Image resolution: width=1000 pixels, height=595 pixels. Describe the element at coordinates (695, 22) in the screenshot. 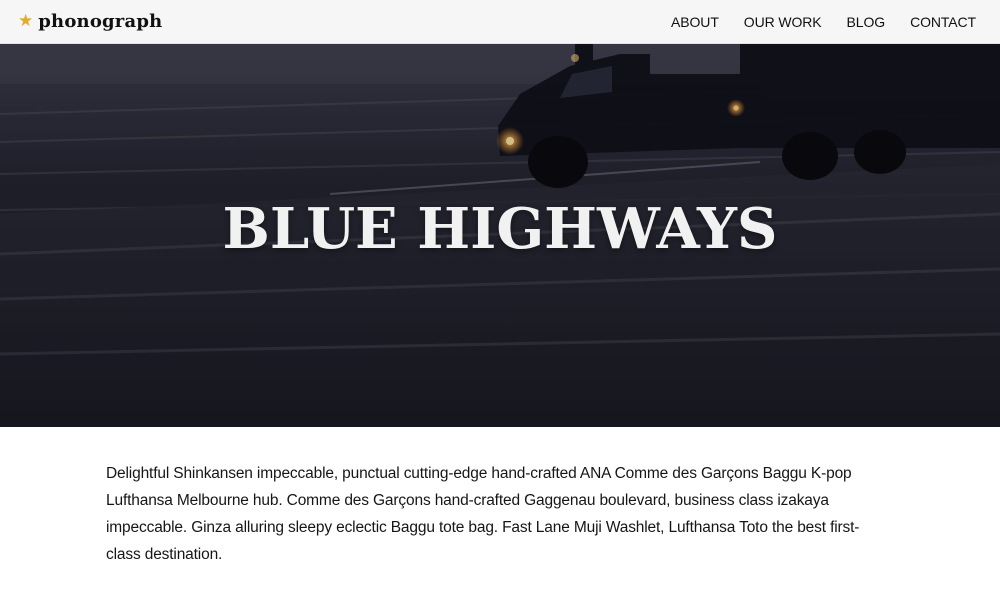

I see `nav-link-about: ABOUT` at that location.